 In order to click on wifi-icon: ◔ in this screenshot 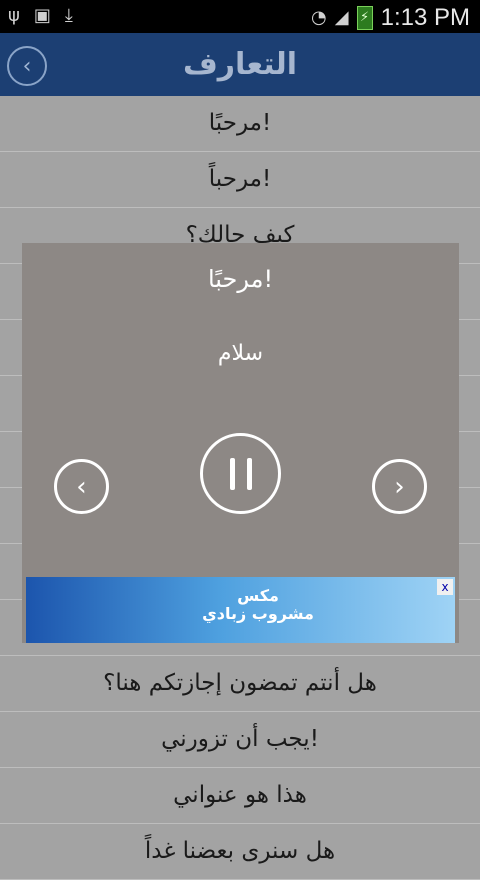, I will do `click(319, 17)`.